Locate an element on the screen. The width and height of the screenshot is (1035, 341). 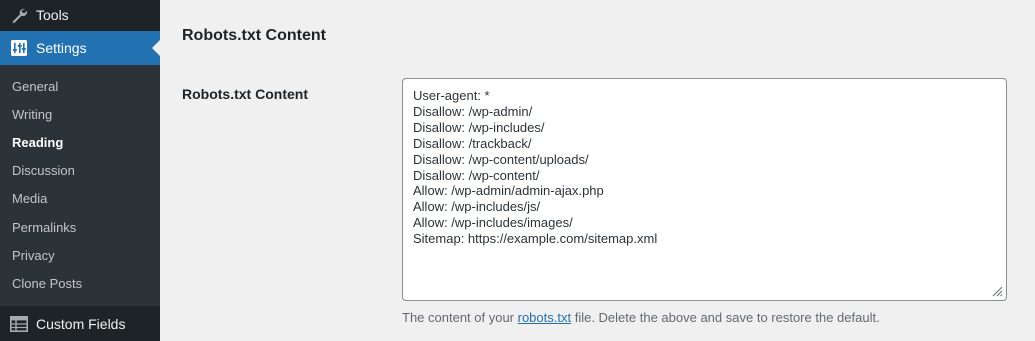
robots-field-label: Robots.txt Content is located at coordinates (245, 94).